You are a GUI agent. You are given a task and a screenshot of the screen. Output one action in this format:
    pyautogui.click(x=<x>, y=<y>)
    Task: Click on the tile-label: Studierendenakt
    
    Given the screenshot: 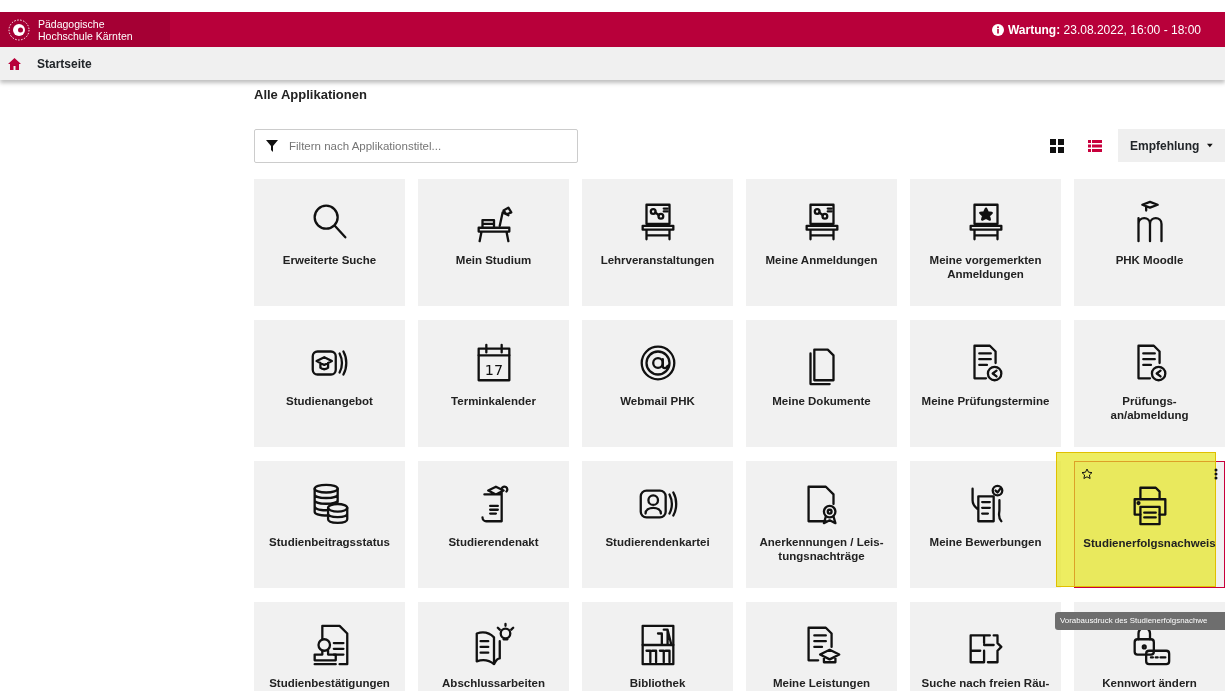 What is the action you would take?
    pyautogui.click(x=493, y=541)
    